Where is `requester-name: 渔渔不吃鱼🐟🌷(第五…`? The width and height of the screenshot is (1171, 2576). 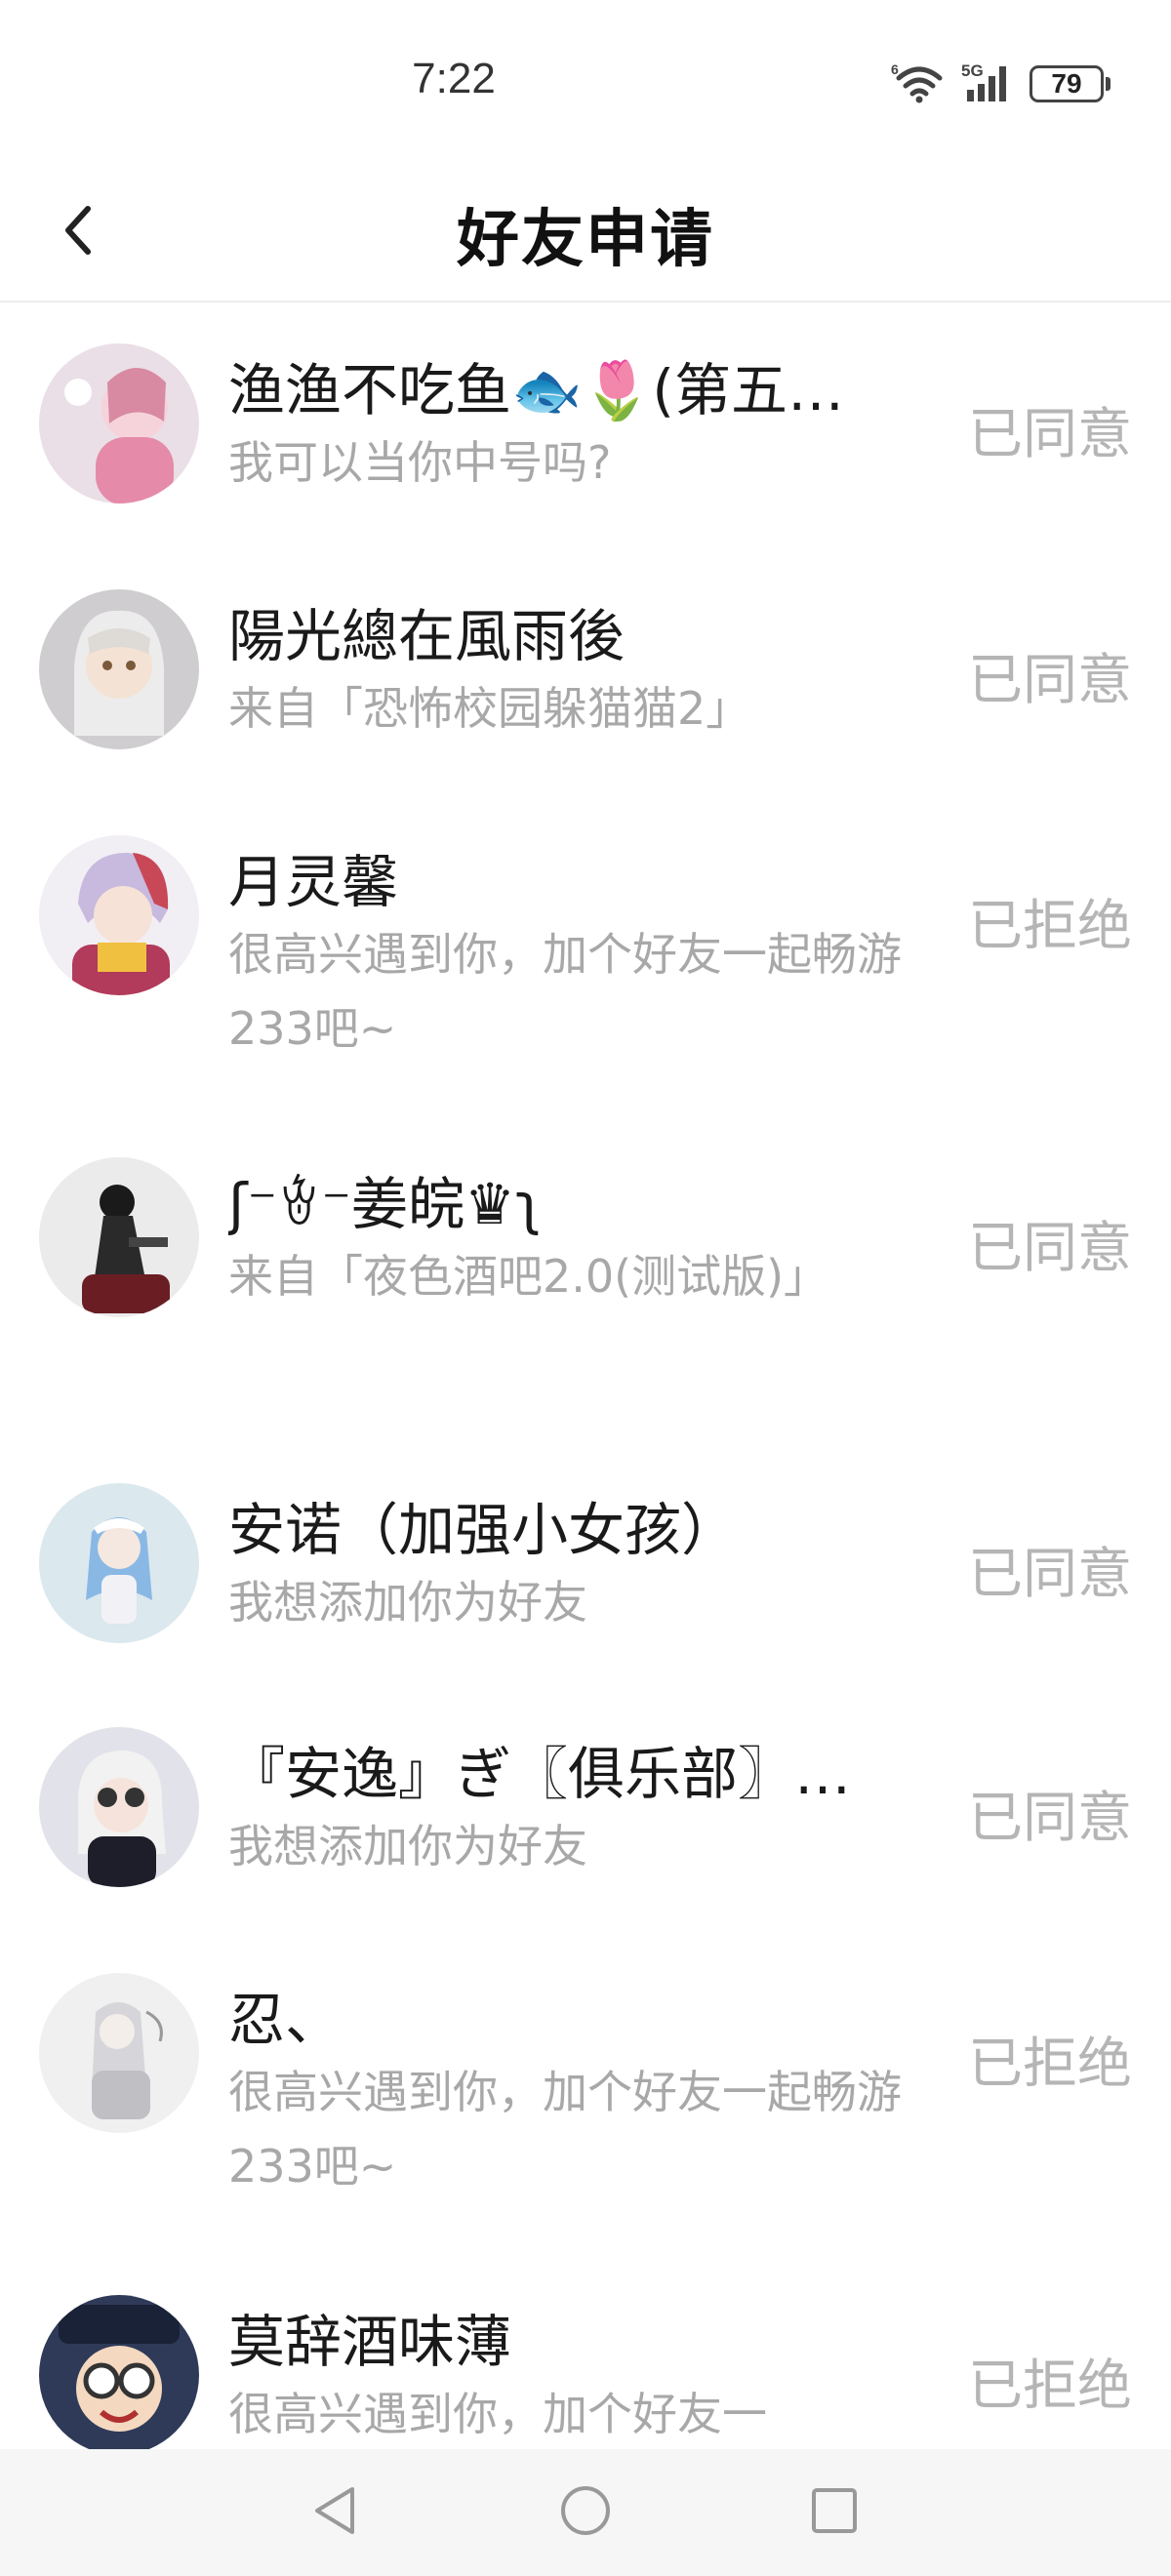 requester-name: 渔渔不吃鱼🐟🌷(第五… is located at coordinates (536, 390).